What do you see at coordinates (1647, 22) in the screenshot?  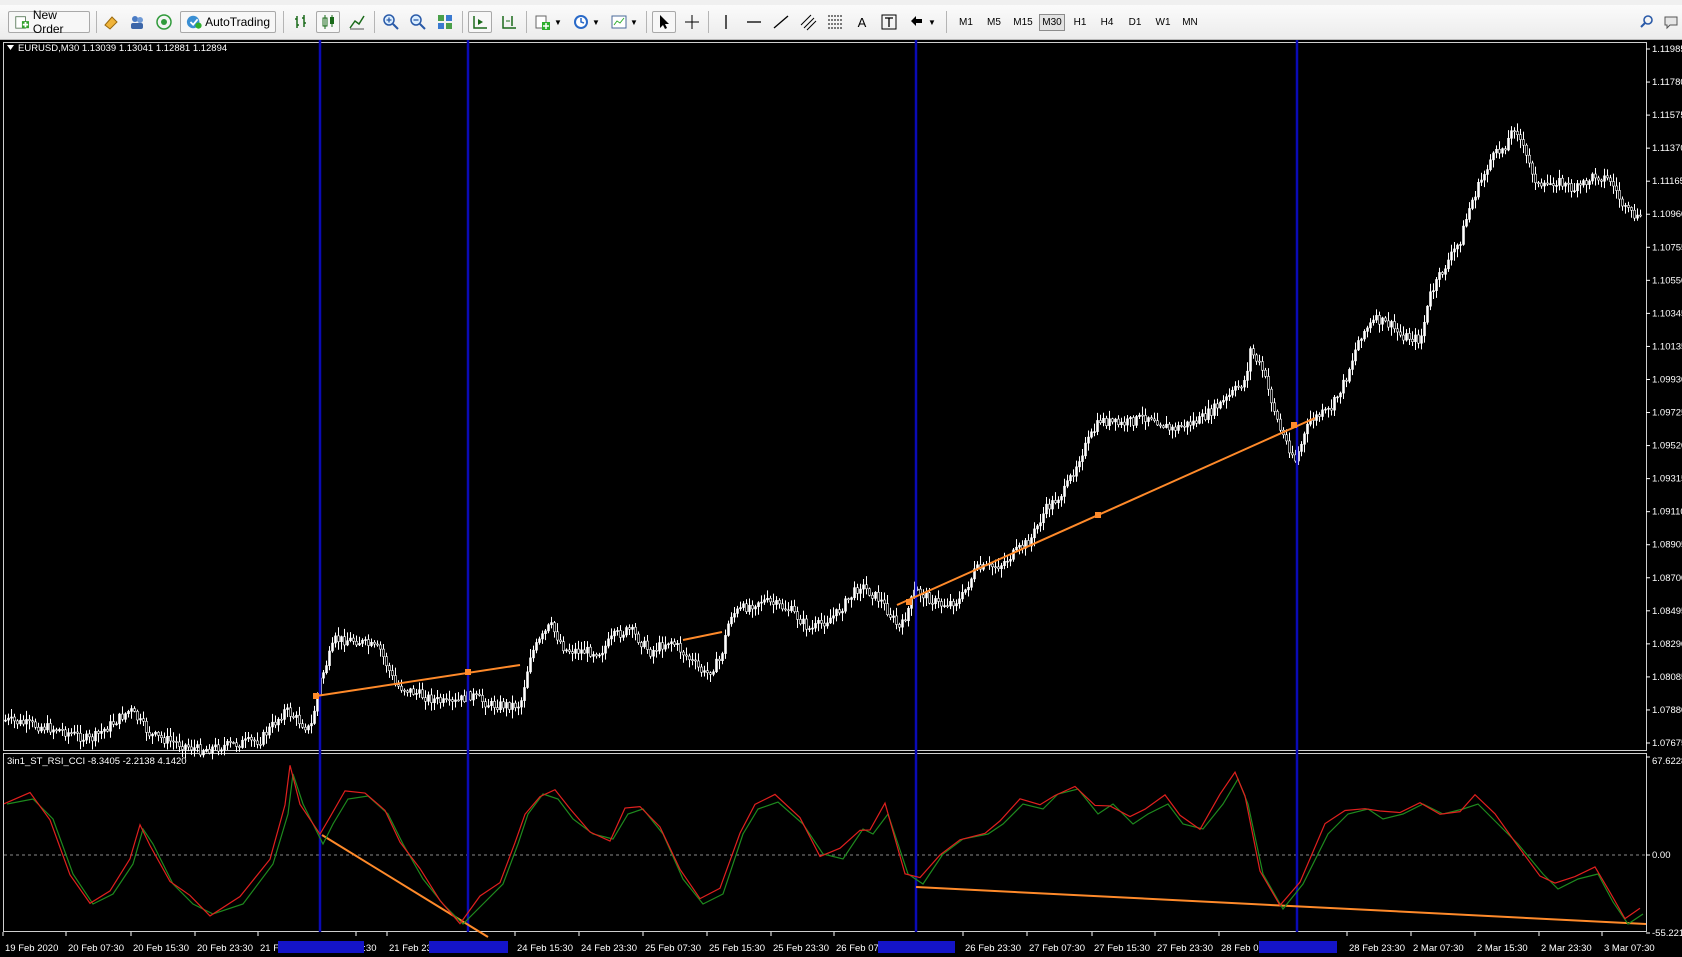 I see `search-button` at bounding box center [1647, 22].